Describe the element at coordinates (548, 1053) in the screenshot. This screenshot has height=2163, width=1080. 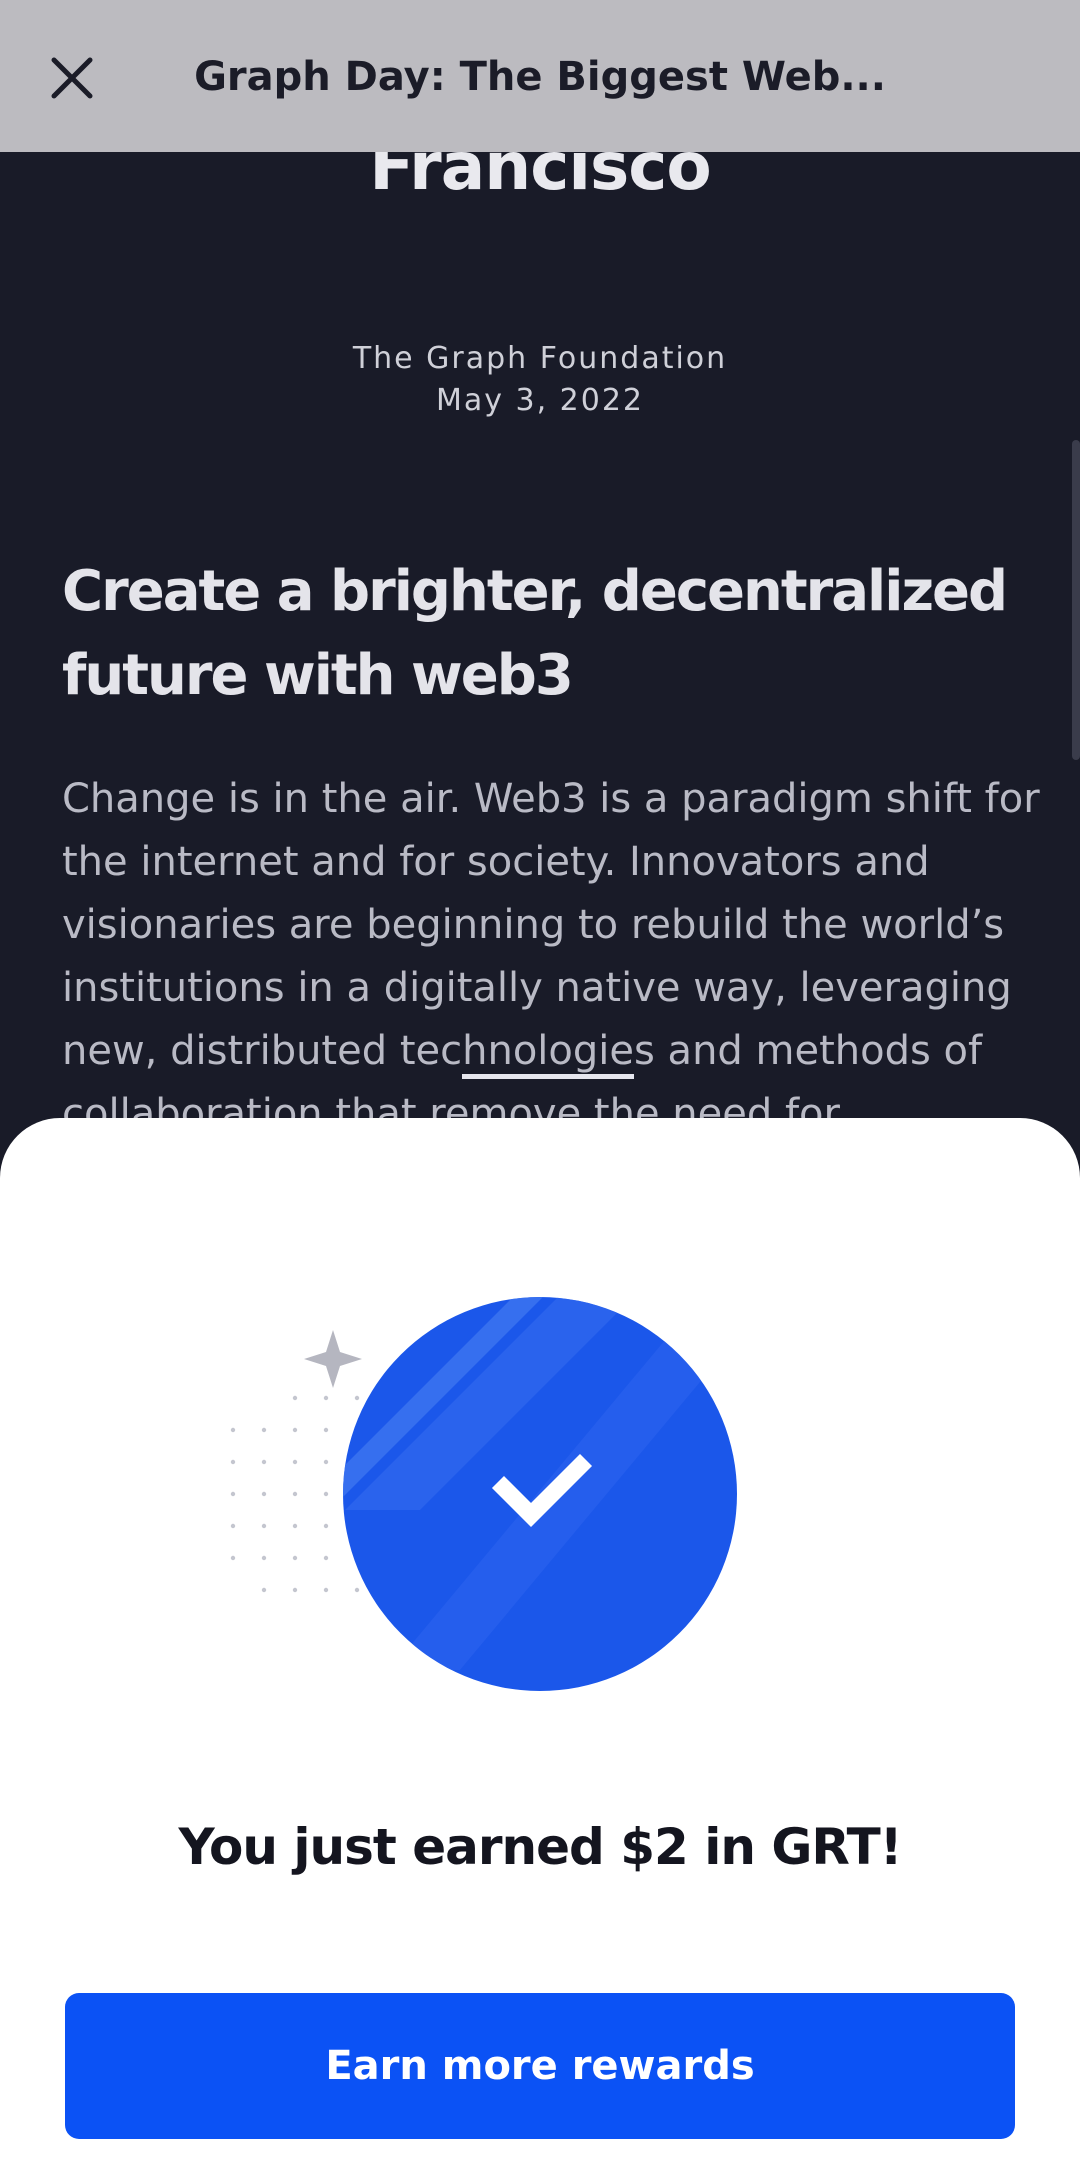
I see `body-link: hnologie` at that location.